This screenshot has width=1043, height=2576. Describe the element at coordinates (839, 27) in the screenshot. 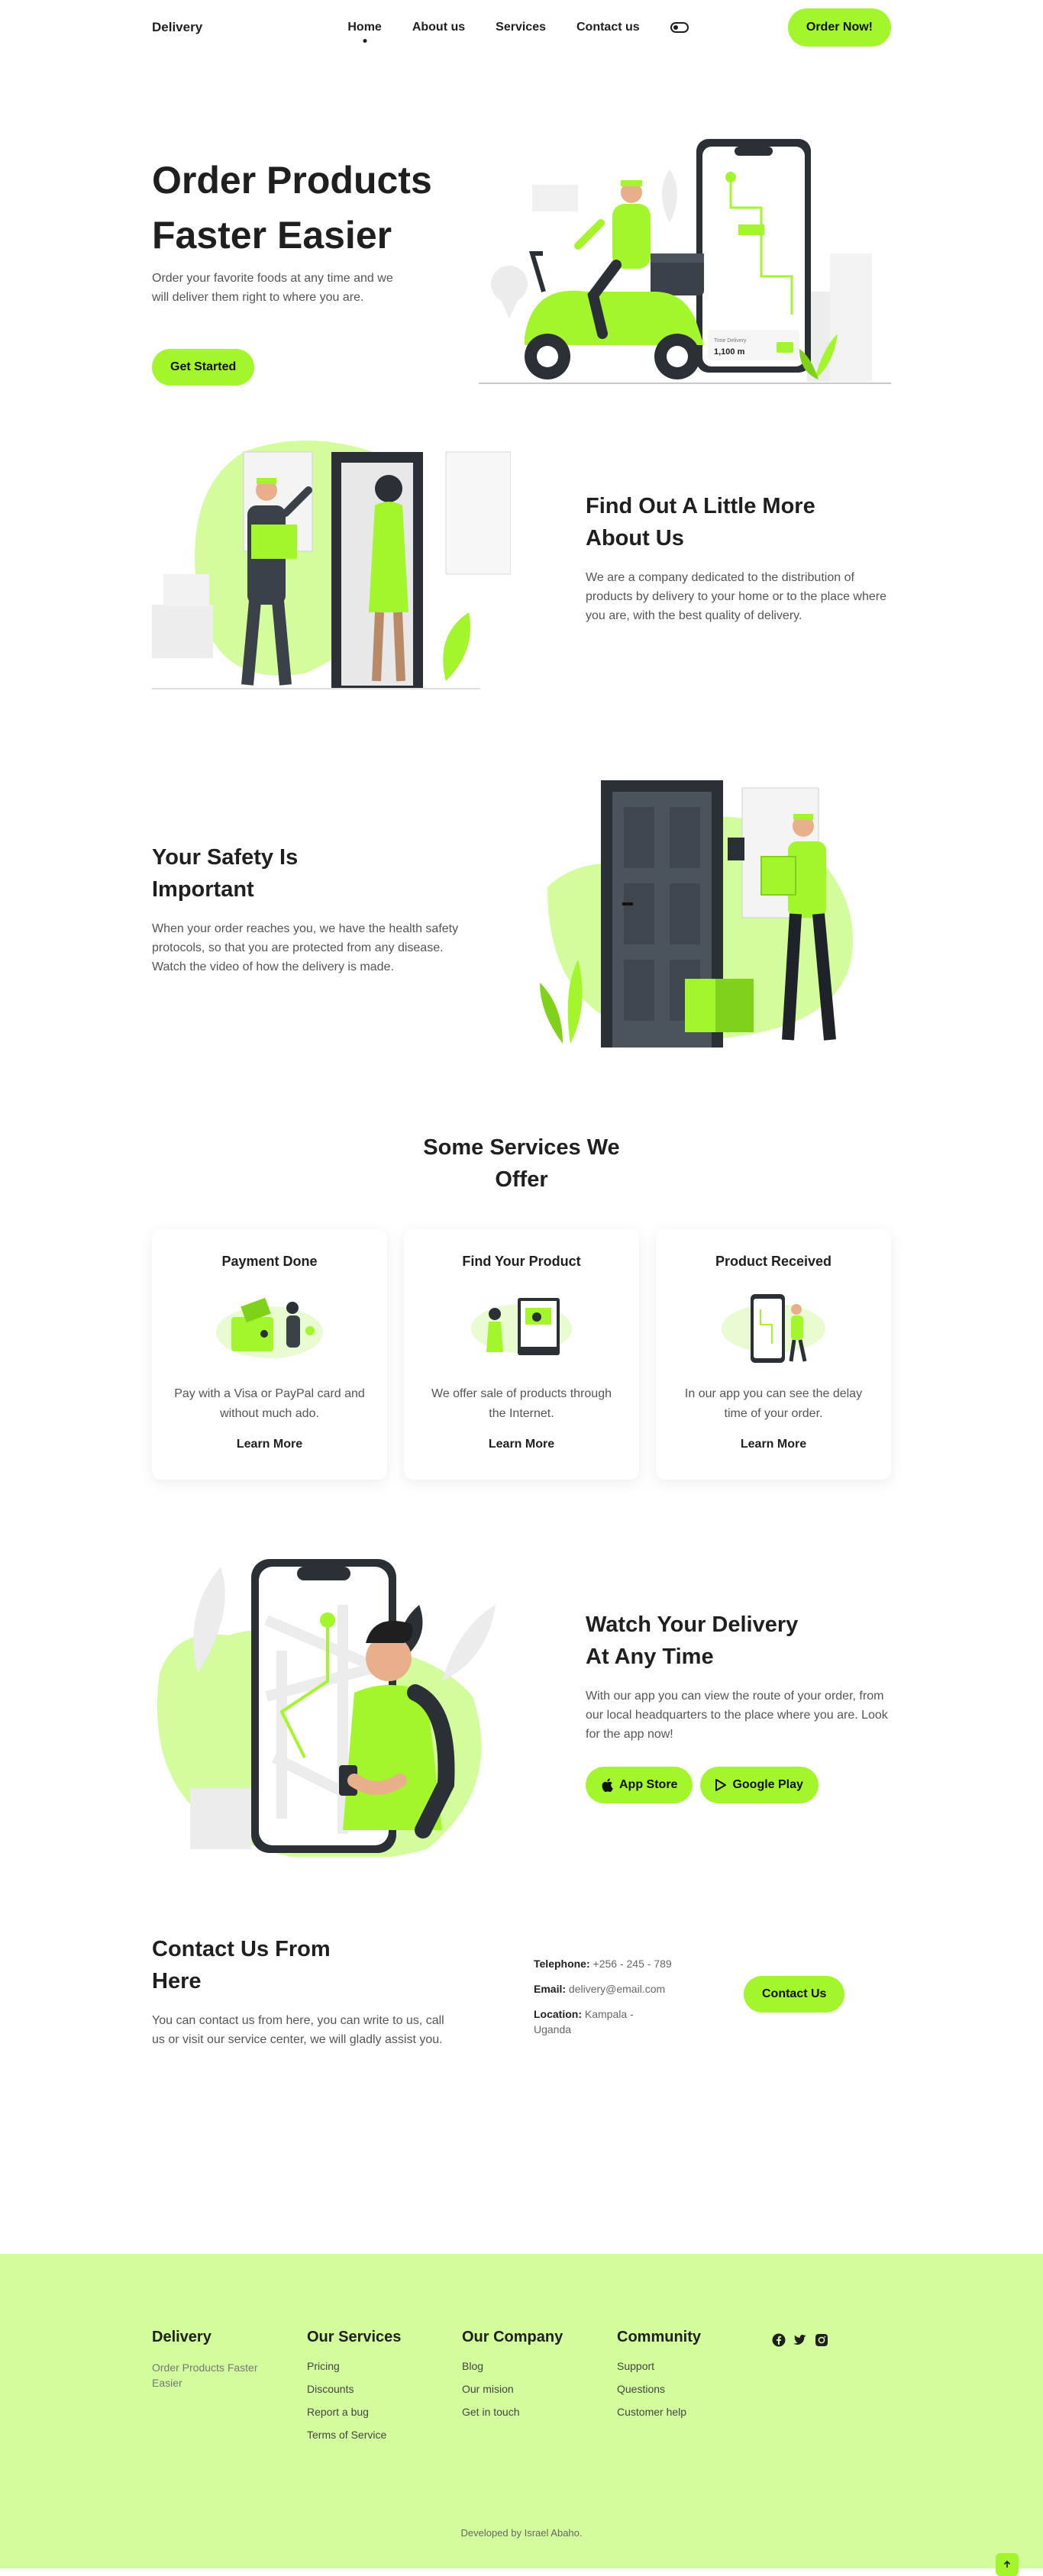

I see `order-now-button: Order Now!` at that location.